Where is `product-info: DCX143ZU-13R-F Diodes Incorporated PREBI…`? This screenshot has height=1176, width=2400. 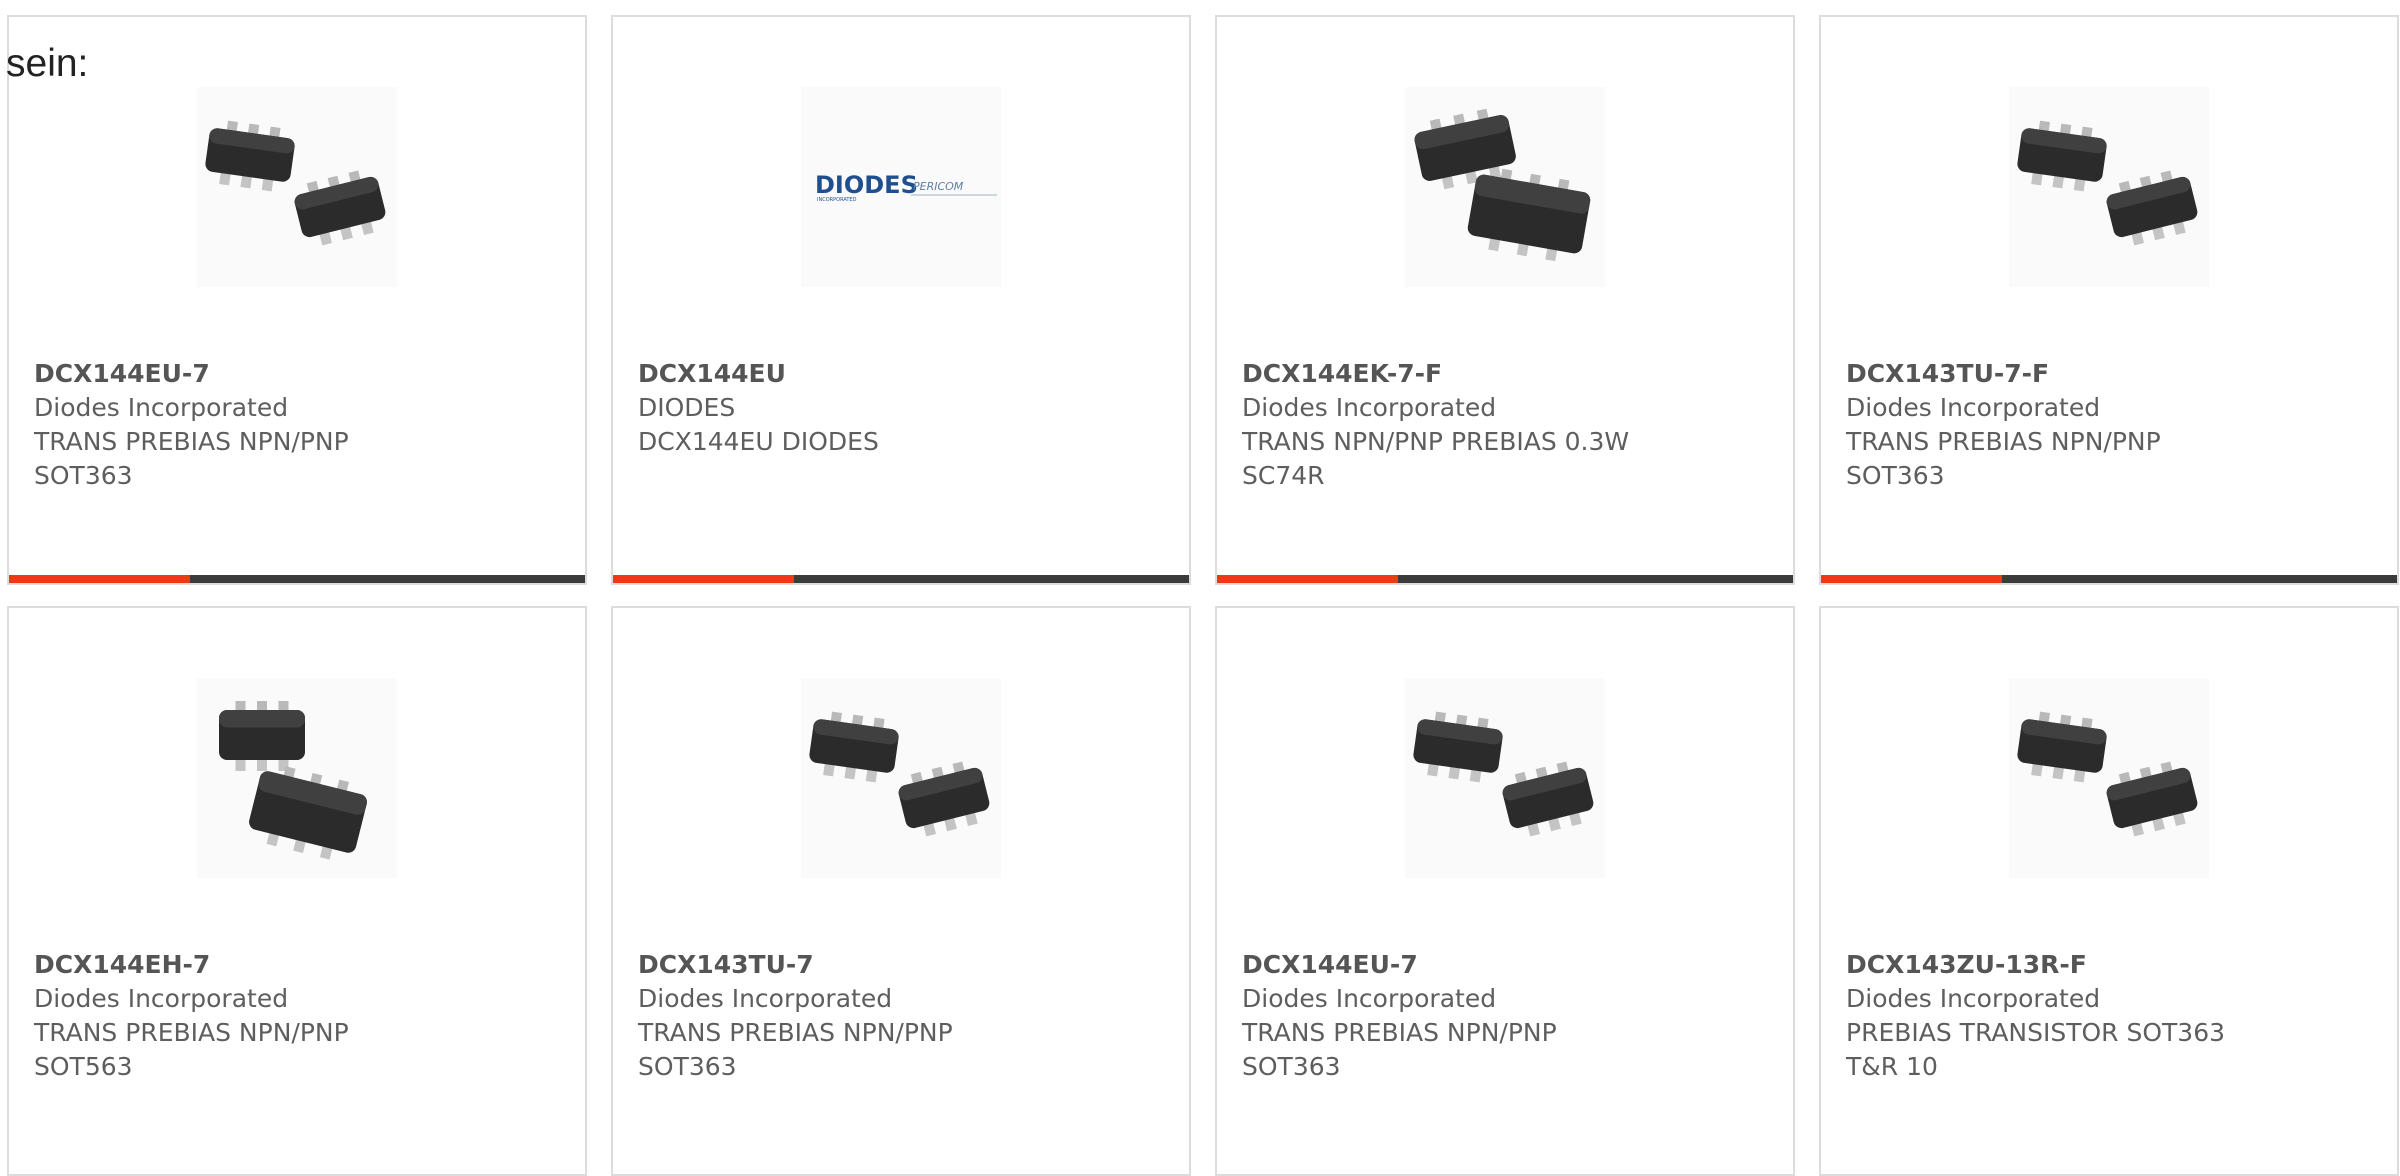
product-info: DCX143ZU-13R-F Diodes Incorporated PREBI… is located at coordinates (2035, 1016).